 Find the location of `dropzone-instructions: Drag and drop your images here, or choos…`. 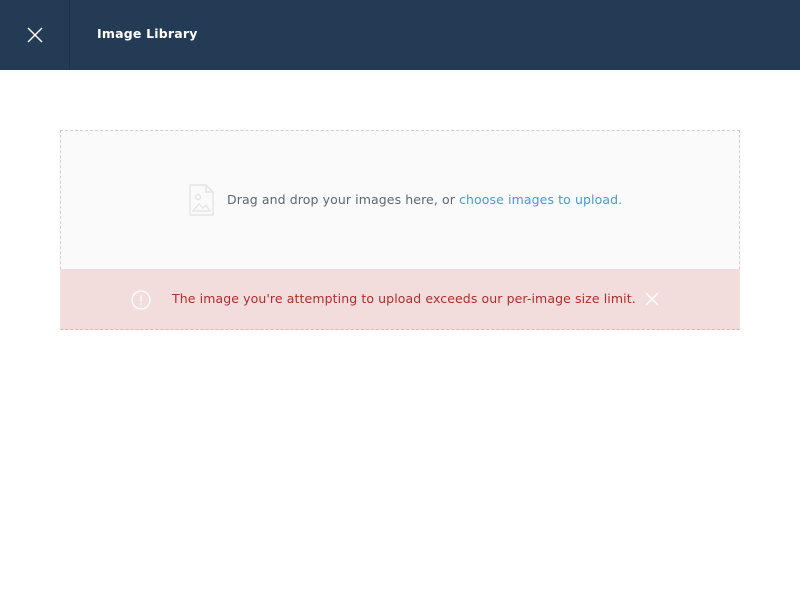

dropzone-instructions: Drag and drop your images here, or choos… is located at coordinates (424, 199).